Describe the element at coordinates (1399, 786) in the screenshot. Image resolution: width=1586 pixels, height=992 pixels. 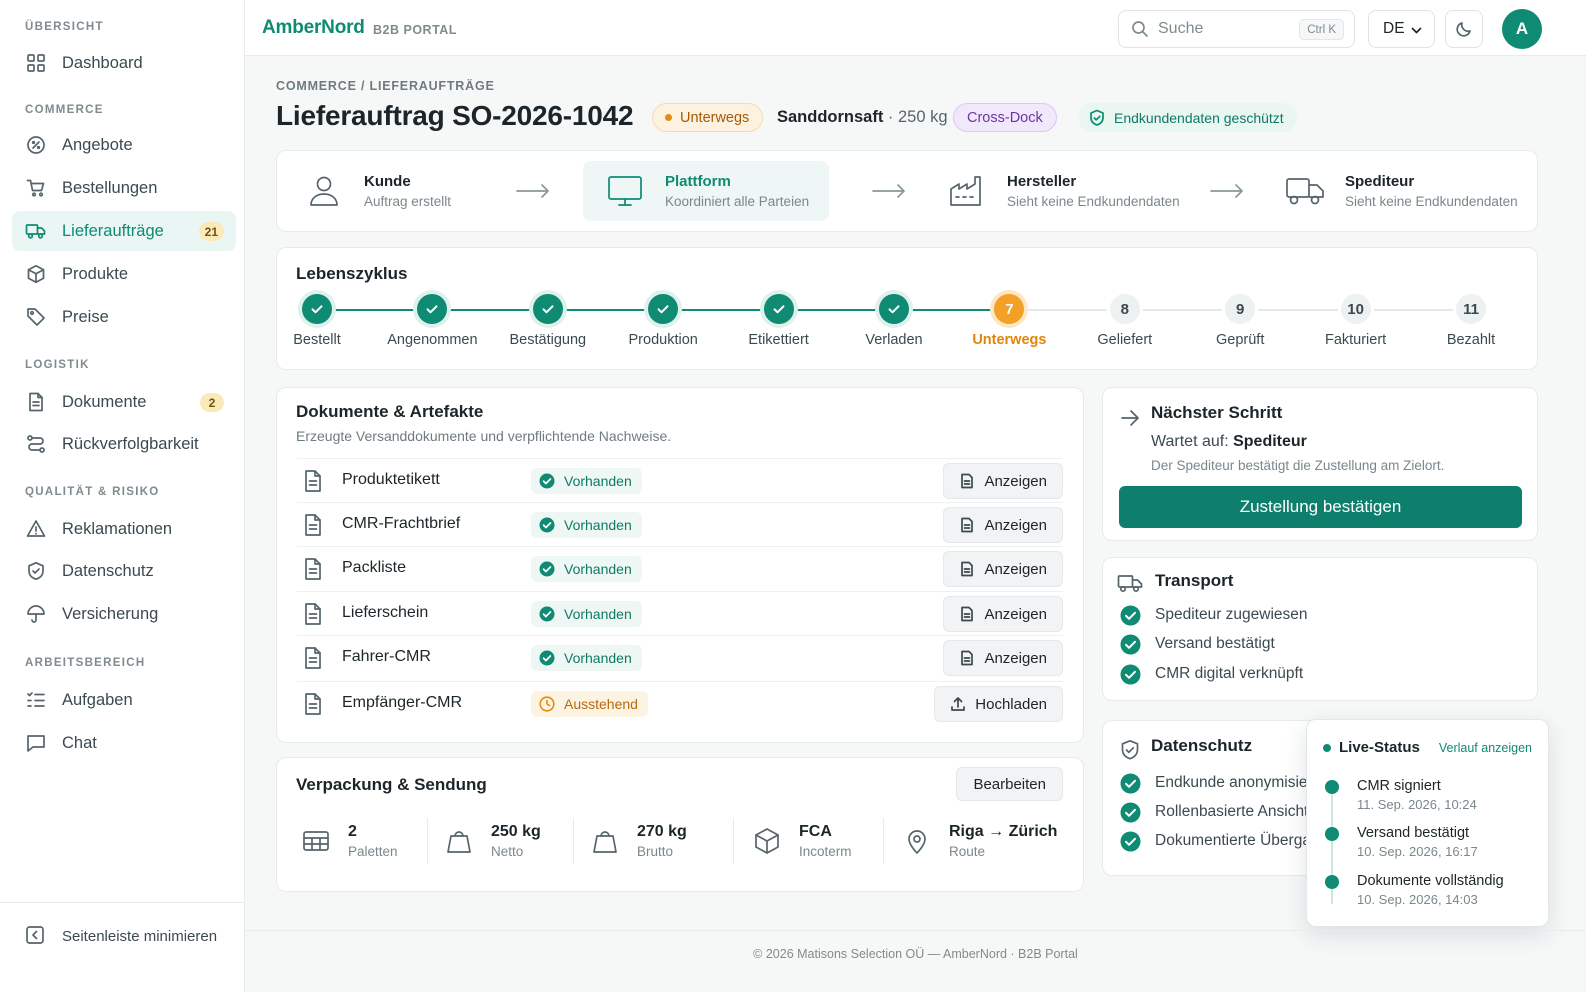
I see `timeline-event-title: CMR signiert` at that location.